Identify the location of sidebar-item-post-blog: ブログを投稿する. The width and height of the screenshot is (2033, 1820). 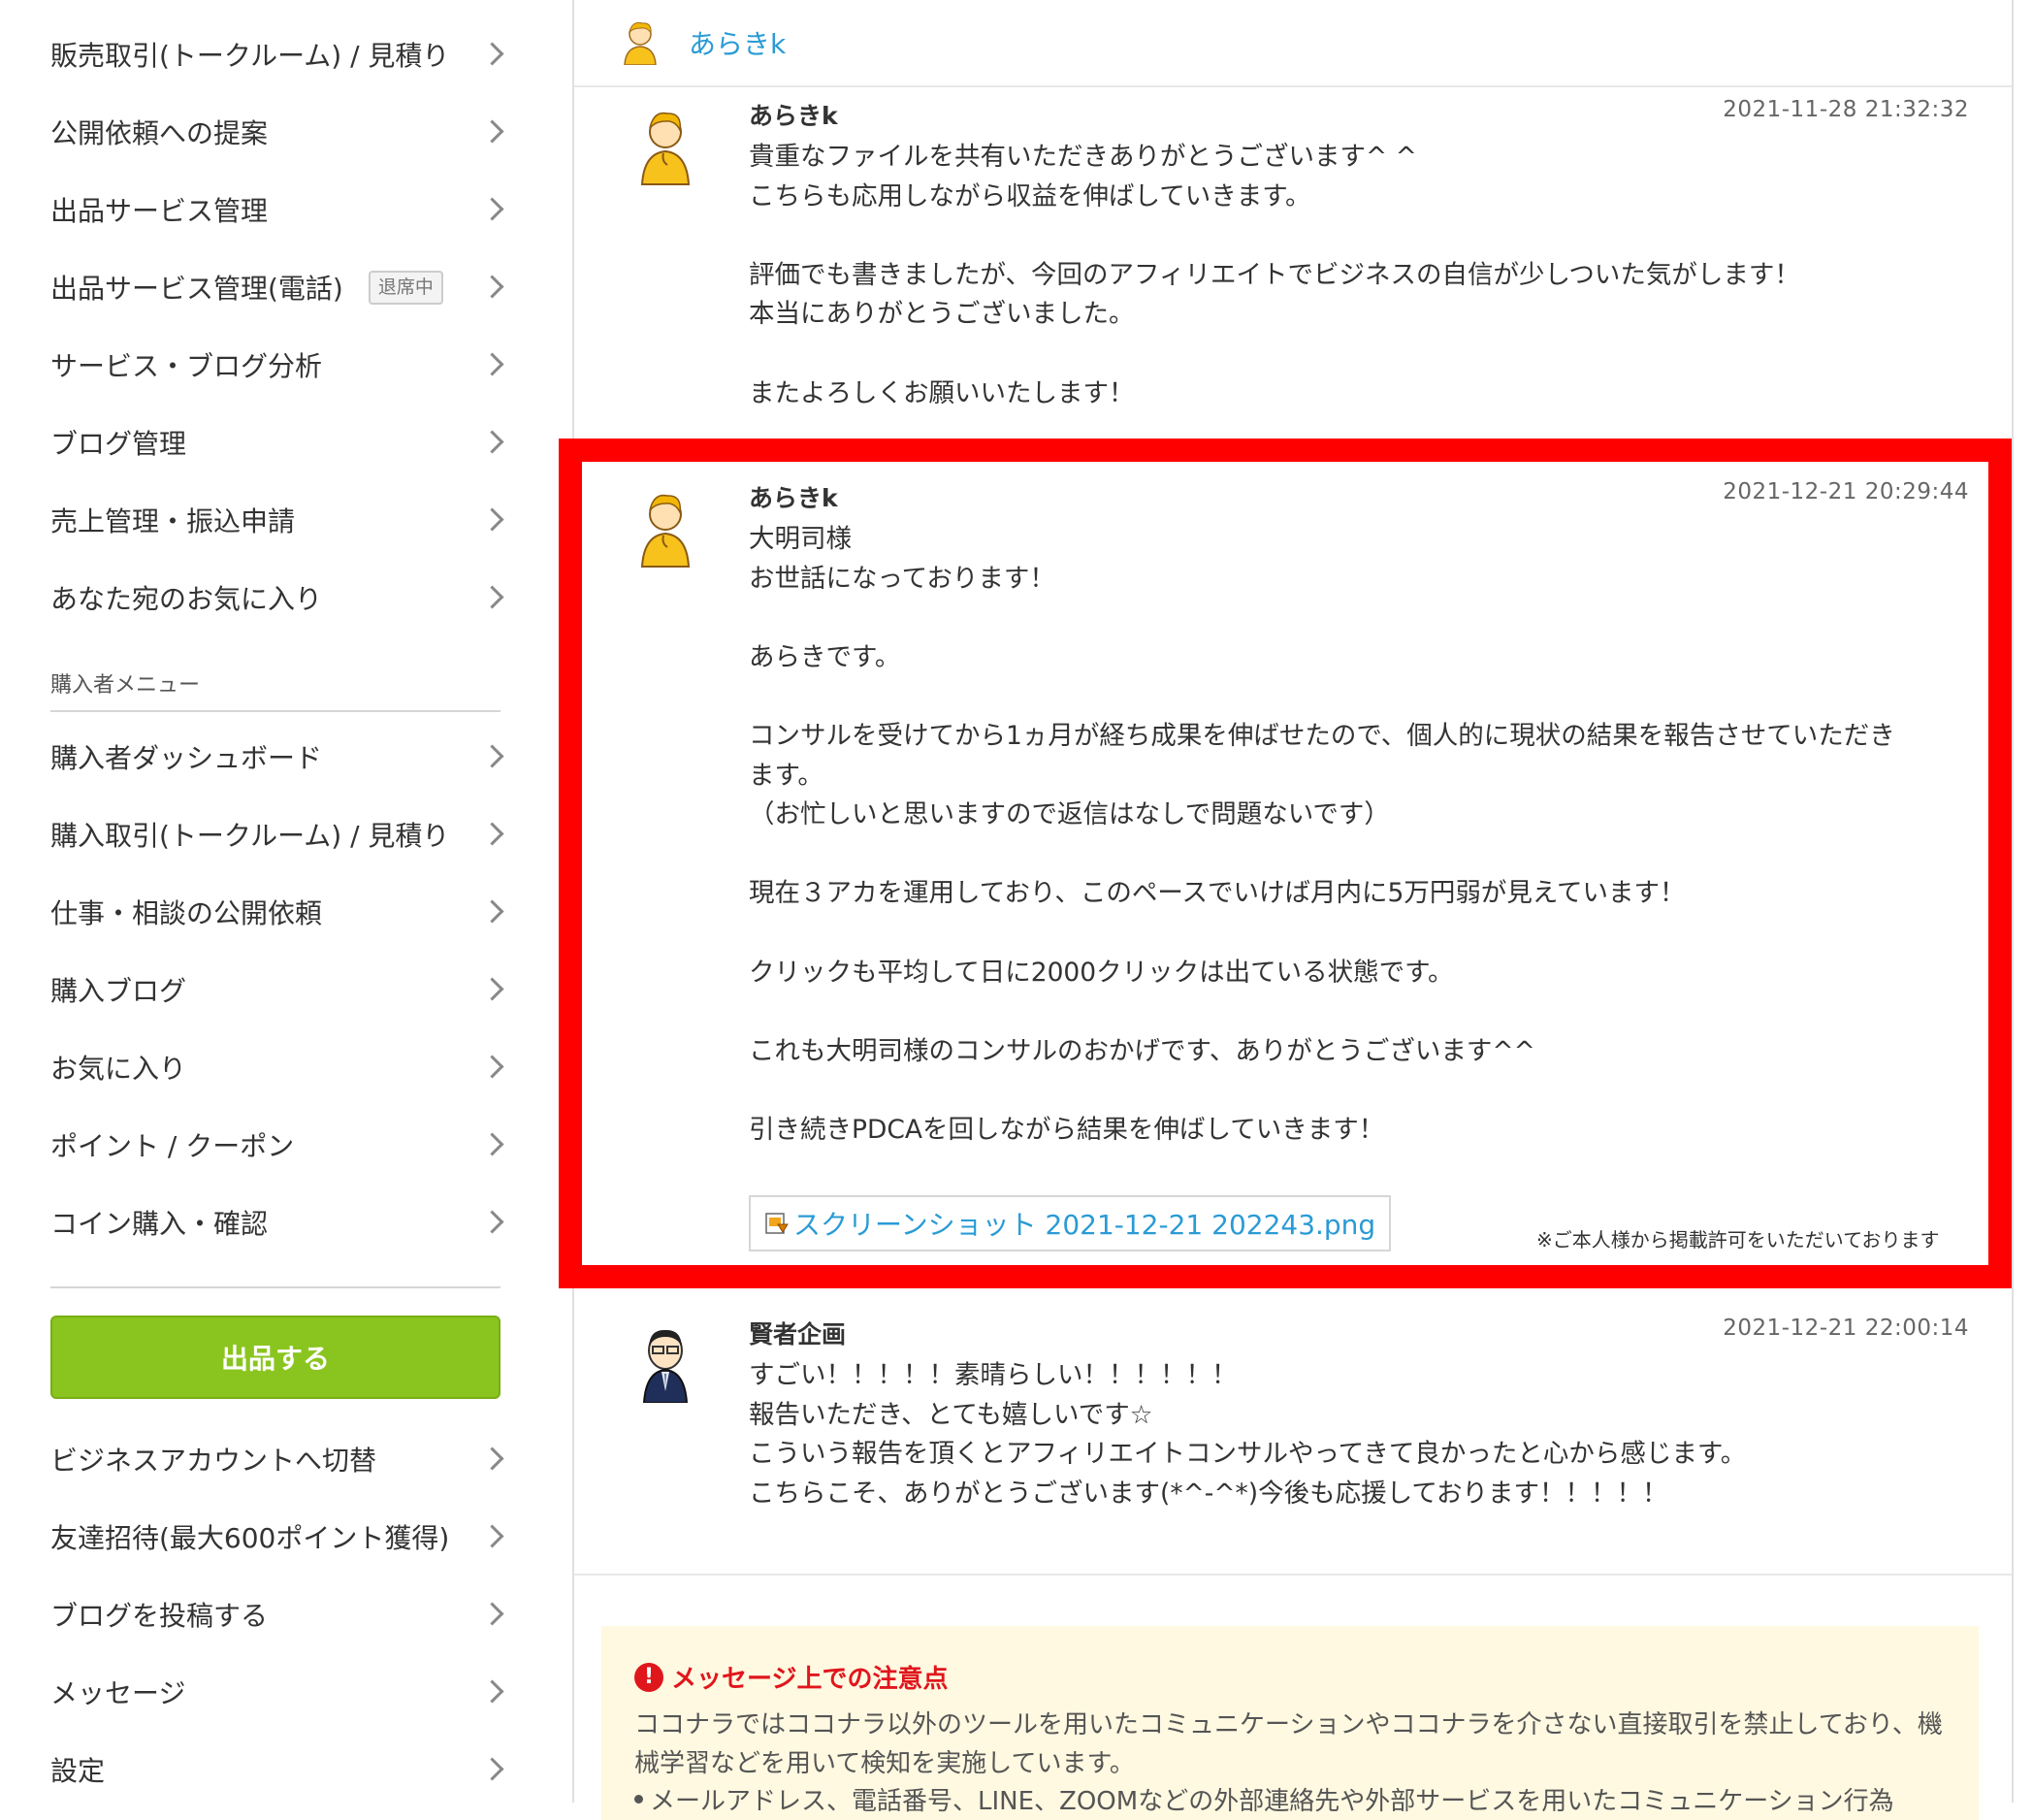
(277, 1614).